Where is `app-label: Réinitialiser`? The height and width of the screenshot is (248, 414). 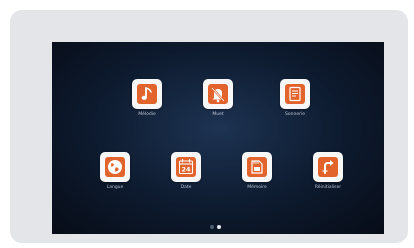
app-label: Réinitialiser is located at coordinates (328, 187).